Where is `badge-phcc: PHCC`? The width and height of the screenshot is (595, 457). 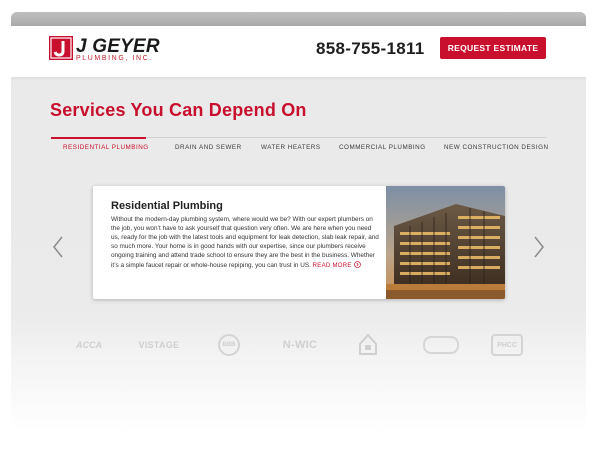
badge-phcc: PHCC is located at coordinates (507, 345).